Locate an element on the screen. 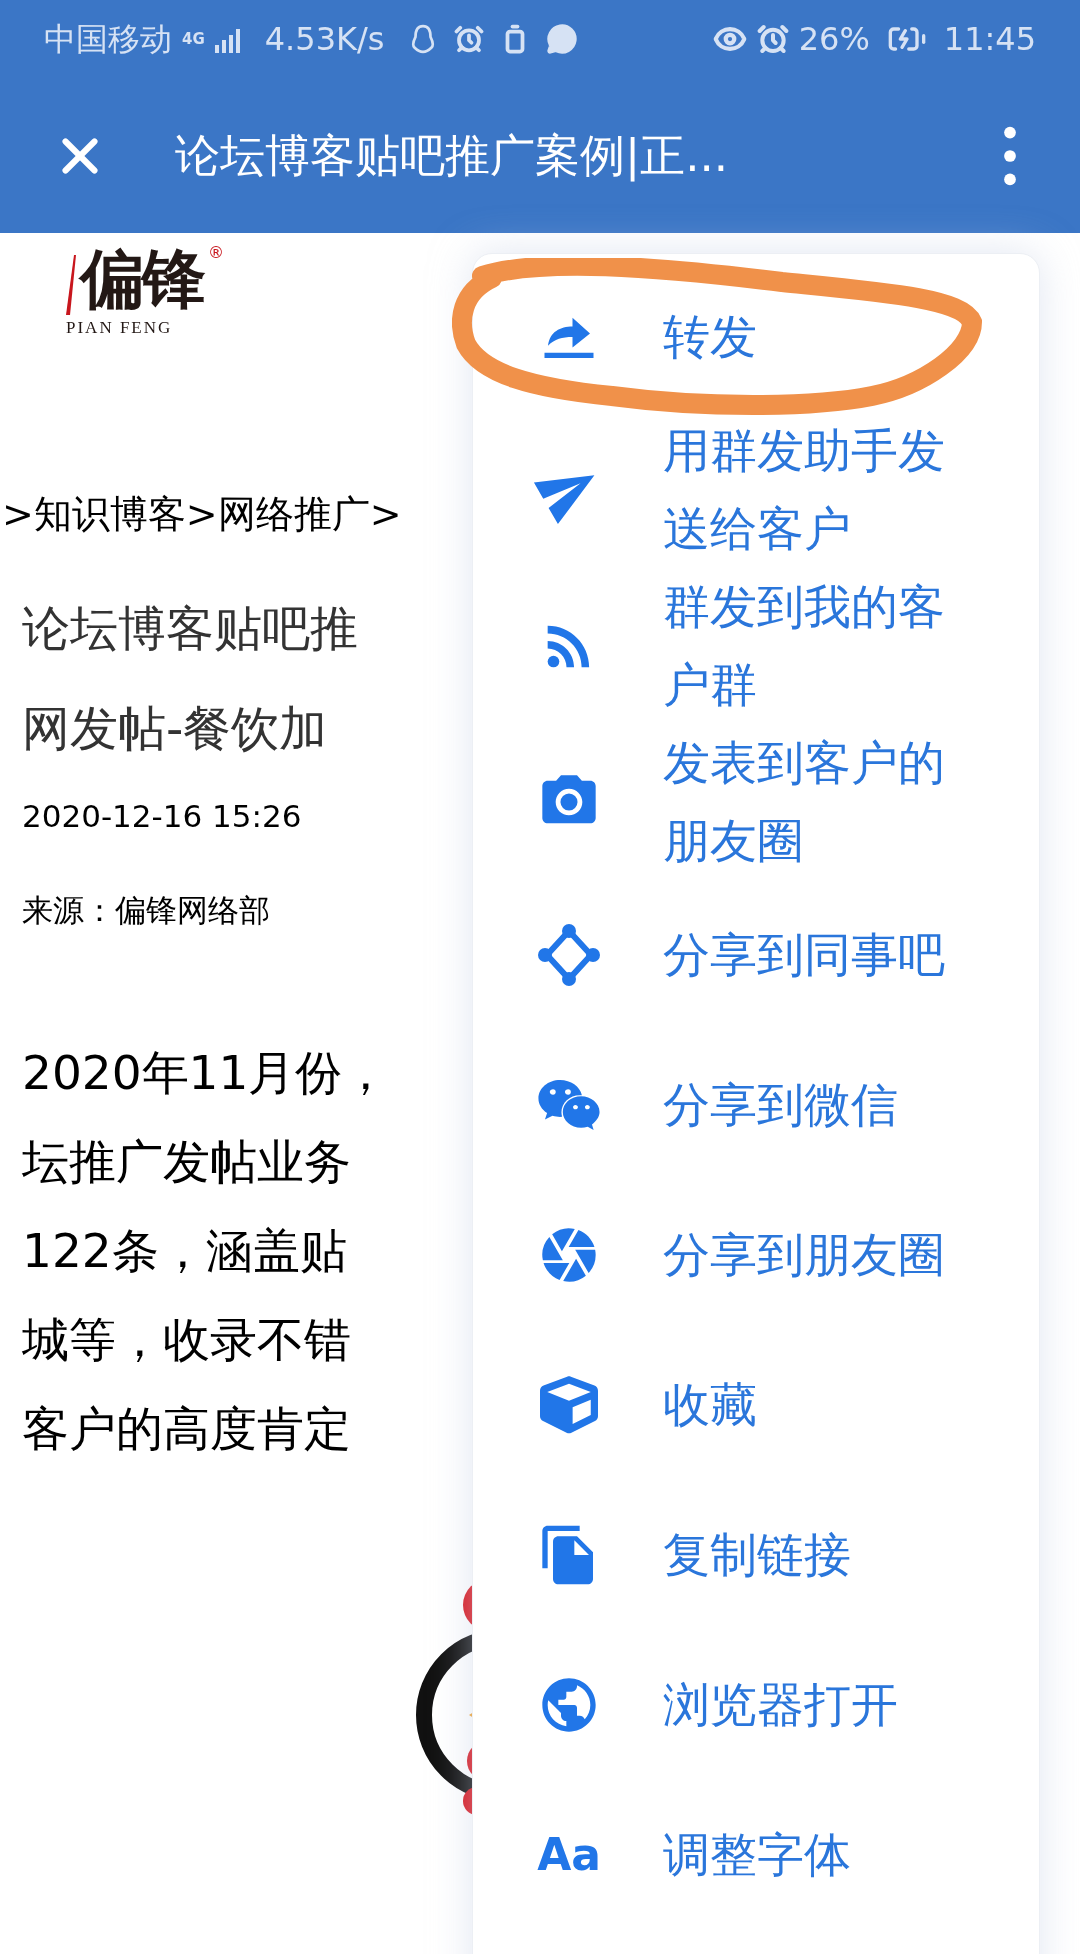  clock-time: 11:45 is located at coordinates (989, 39).